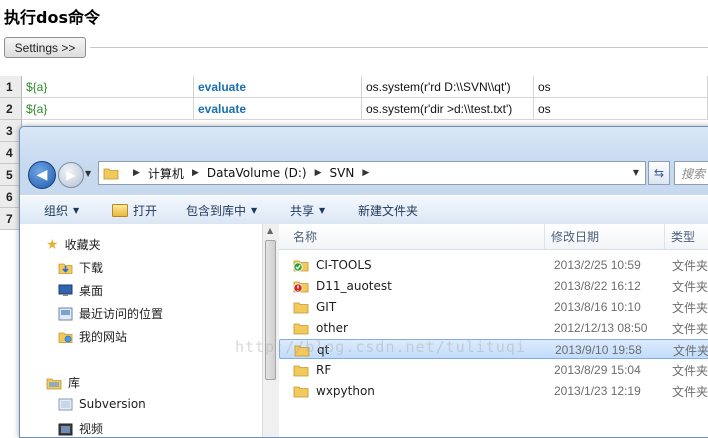 This screenshot has width=708, height=438. What do you see at coordinates (63, 382) in the screenshot?
I see `nav-libraries: 库` at bounding box center [63, 382].